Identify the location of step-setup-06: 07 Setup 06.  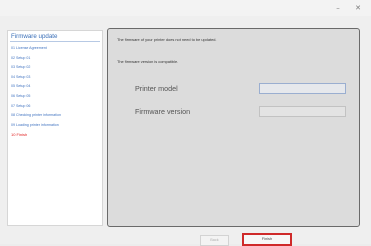
(21, 105).